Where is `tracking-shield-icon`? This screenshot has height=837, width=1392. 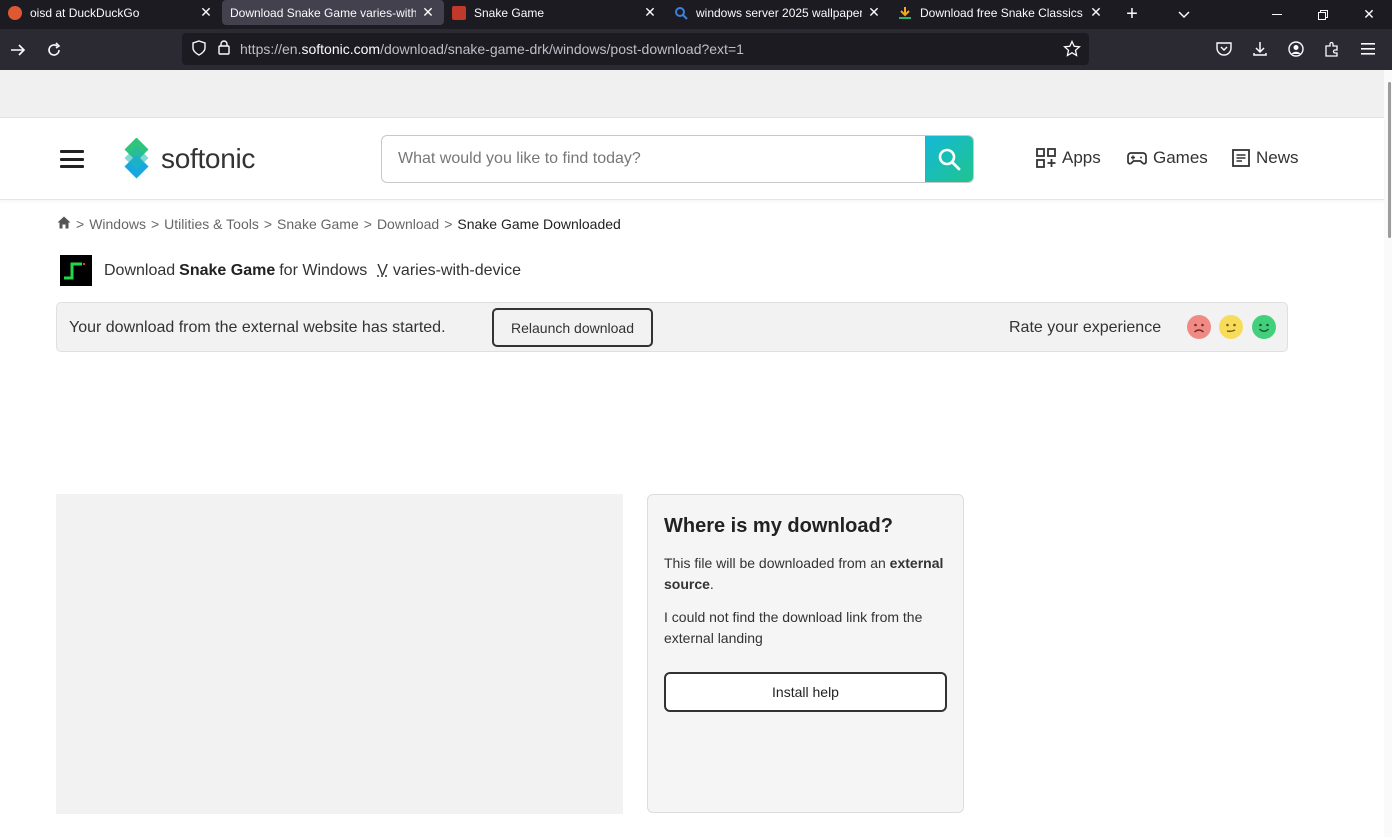
tracking-shield-icon is located at coordinates (199, 49).